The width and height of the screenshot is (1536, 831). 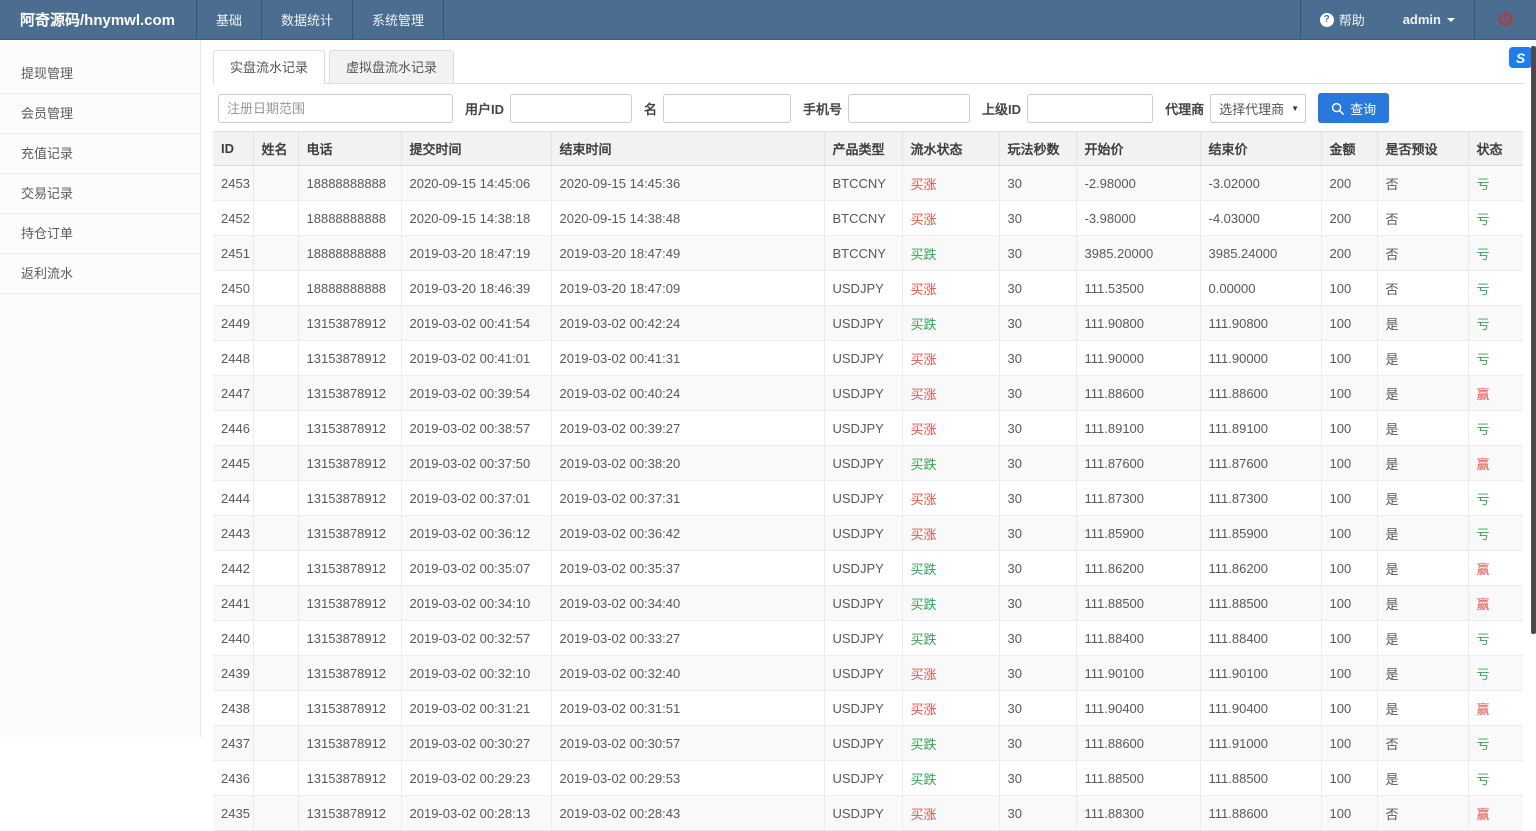 I want to click on table-cell: 111.90400, so click(x=1260, y=708).